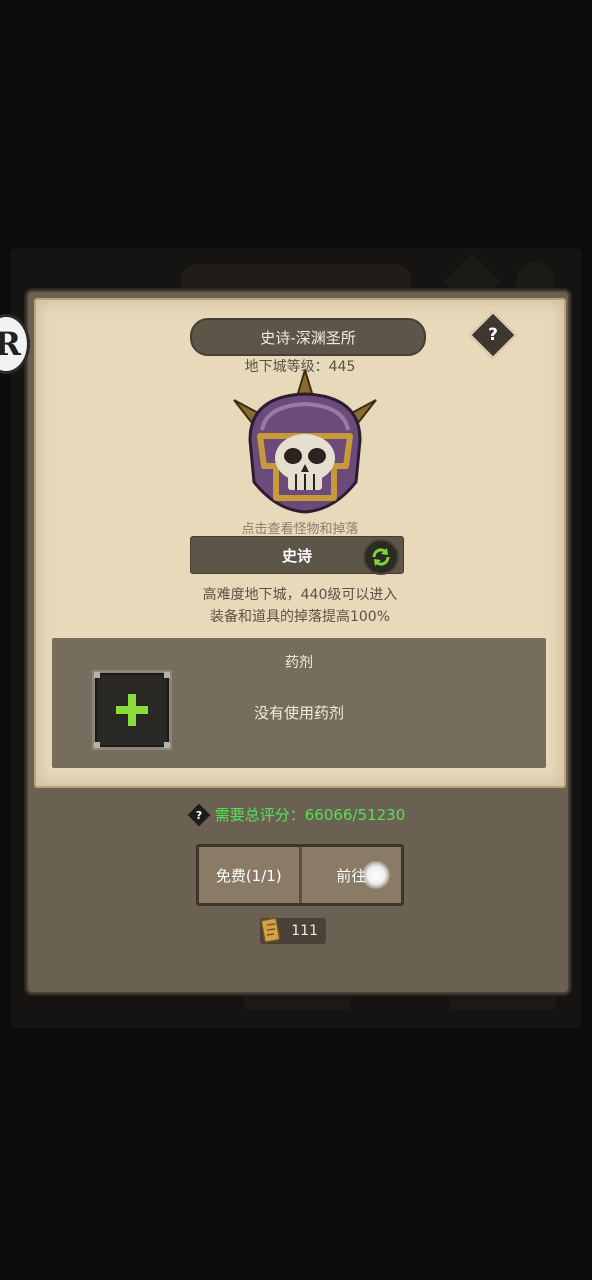 The height and width of the screenshot is (1280, 592). I want to click on dungeon-description-line-1: 高难度地下城，440级可以进入, so click(300, 595).